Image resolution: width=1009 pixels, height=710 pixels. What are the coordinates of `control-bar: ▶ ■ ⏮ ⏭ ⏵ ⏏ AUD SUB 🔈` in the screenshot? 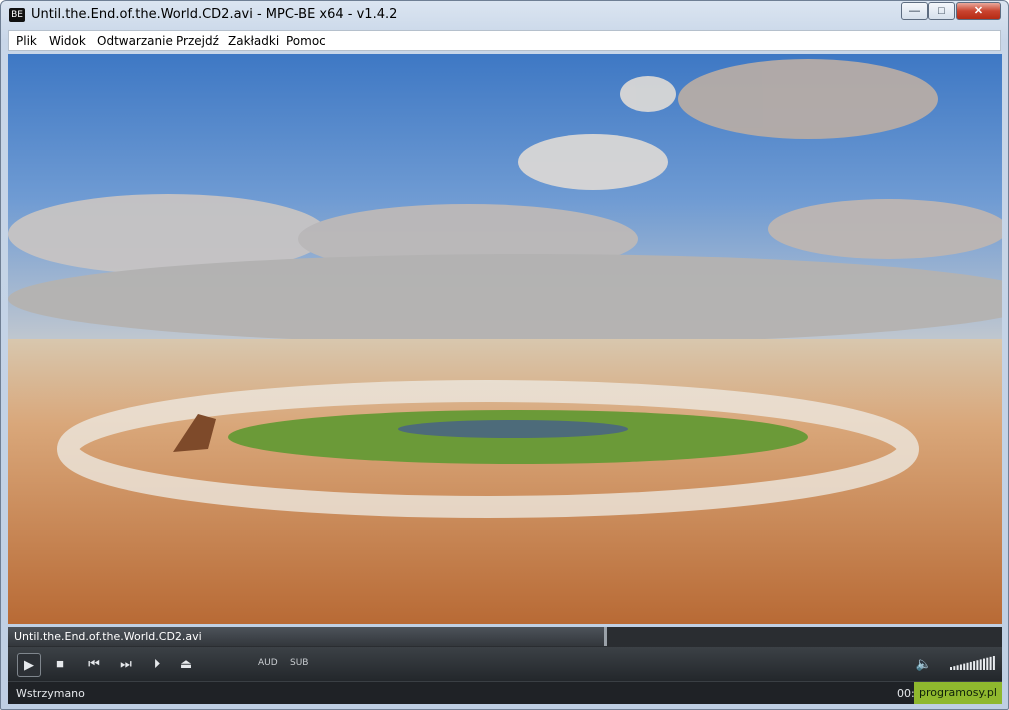 It's located at (505, 664).